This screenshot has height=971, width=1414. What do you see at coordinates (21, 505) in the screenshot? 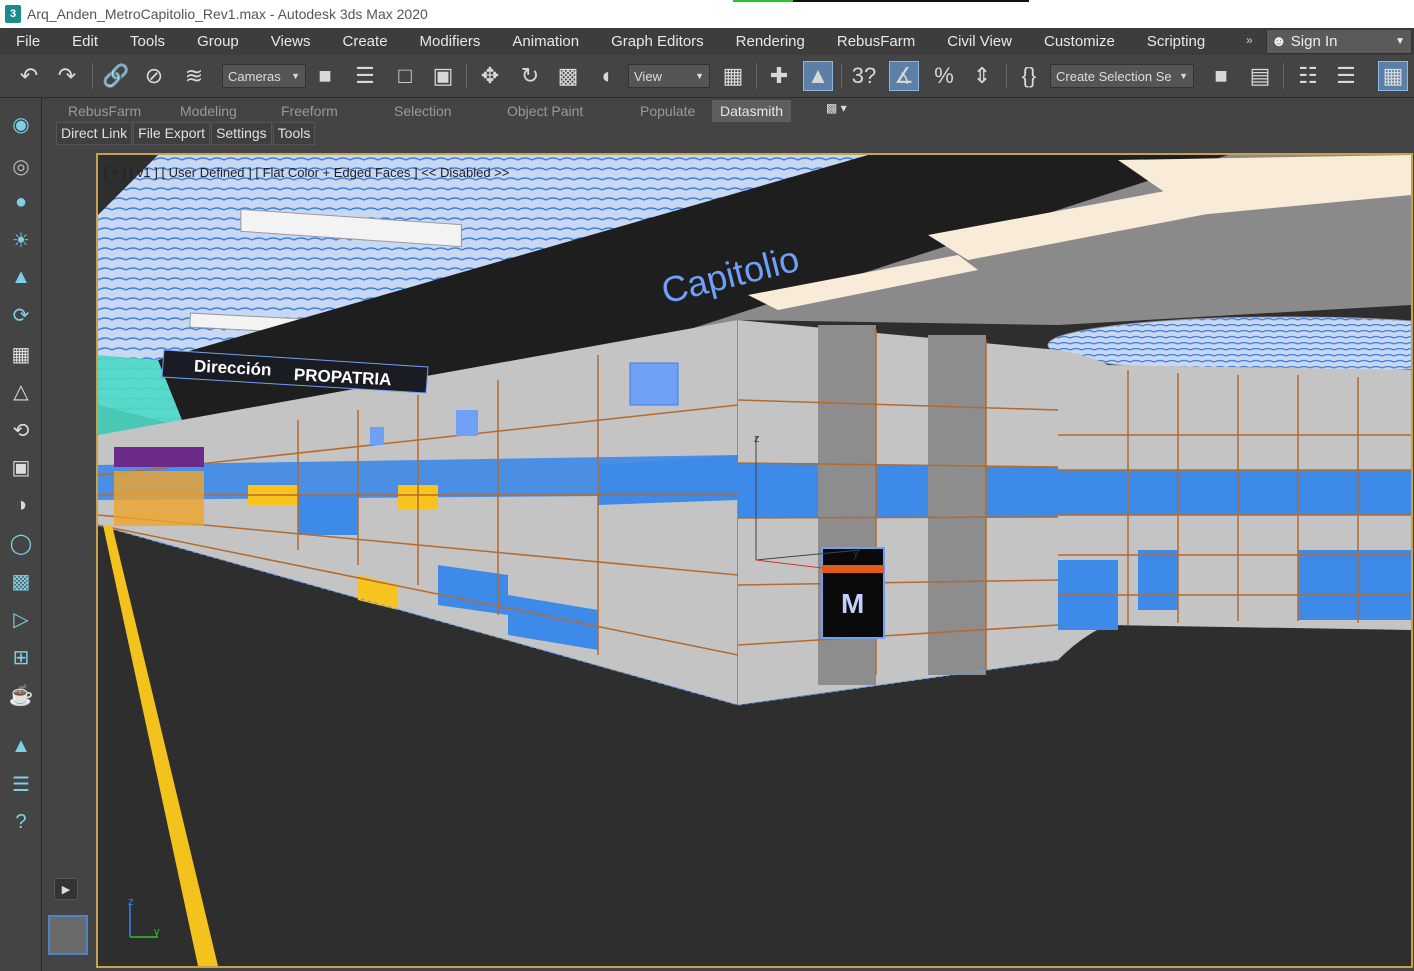
I see `sphere-icon: ◑` at bounding box center [21, 505].